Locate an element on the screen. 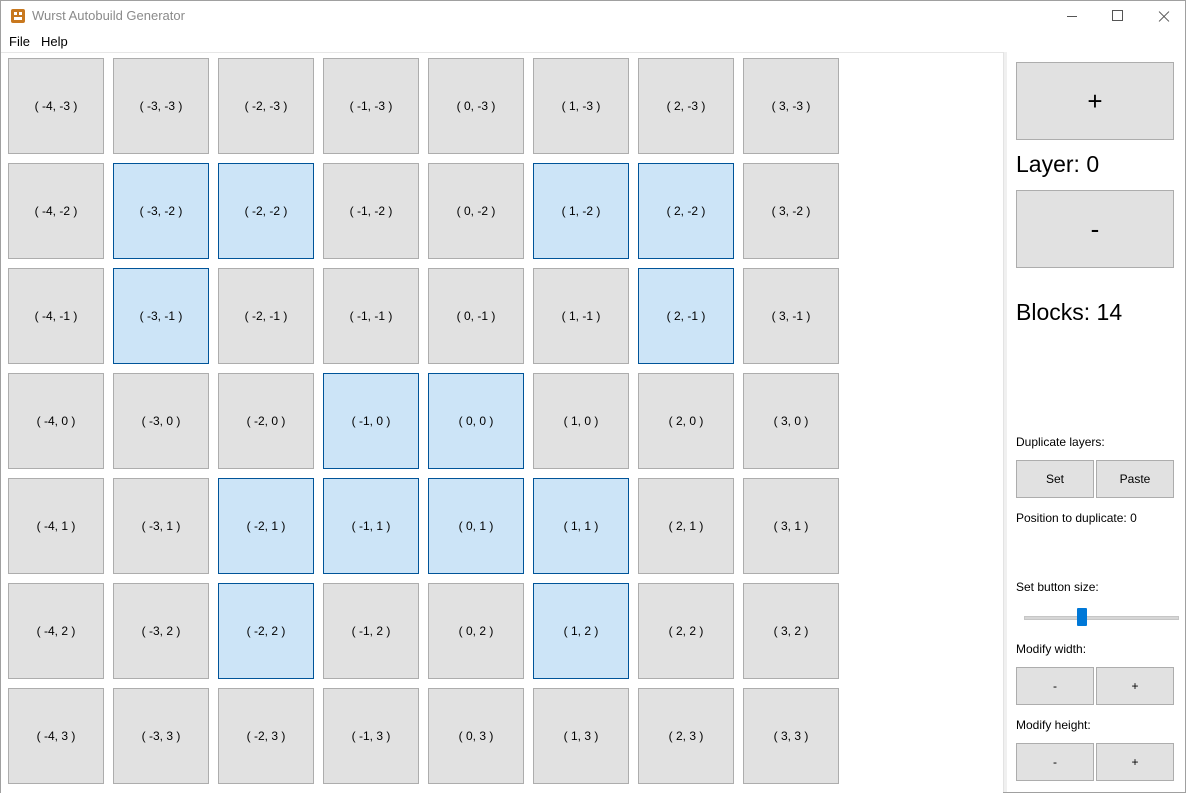 The image size is (1186, 793). set-button: Set is located at coordinates (1055, 479).